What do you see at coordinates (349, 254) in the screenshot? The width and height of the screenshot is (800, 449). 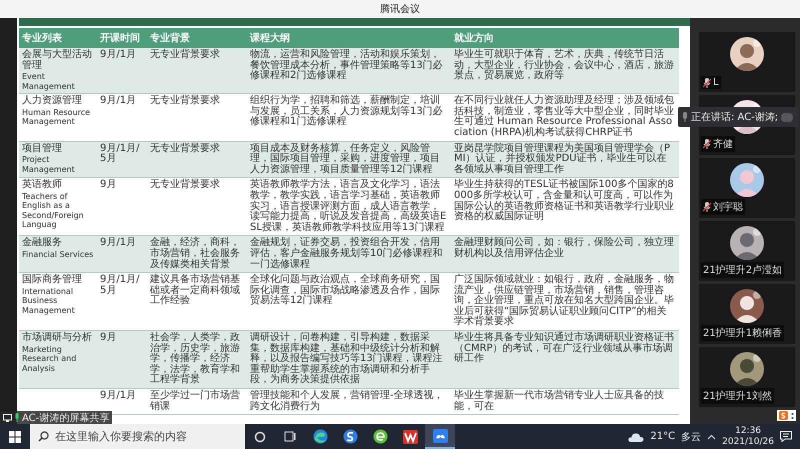 I see `table-cell: 金融规划，证券交易，投资组合开发，信用评估，客户金融服务规划等10门必修课程和一门选修课程` at bounding box center [349, 254].